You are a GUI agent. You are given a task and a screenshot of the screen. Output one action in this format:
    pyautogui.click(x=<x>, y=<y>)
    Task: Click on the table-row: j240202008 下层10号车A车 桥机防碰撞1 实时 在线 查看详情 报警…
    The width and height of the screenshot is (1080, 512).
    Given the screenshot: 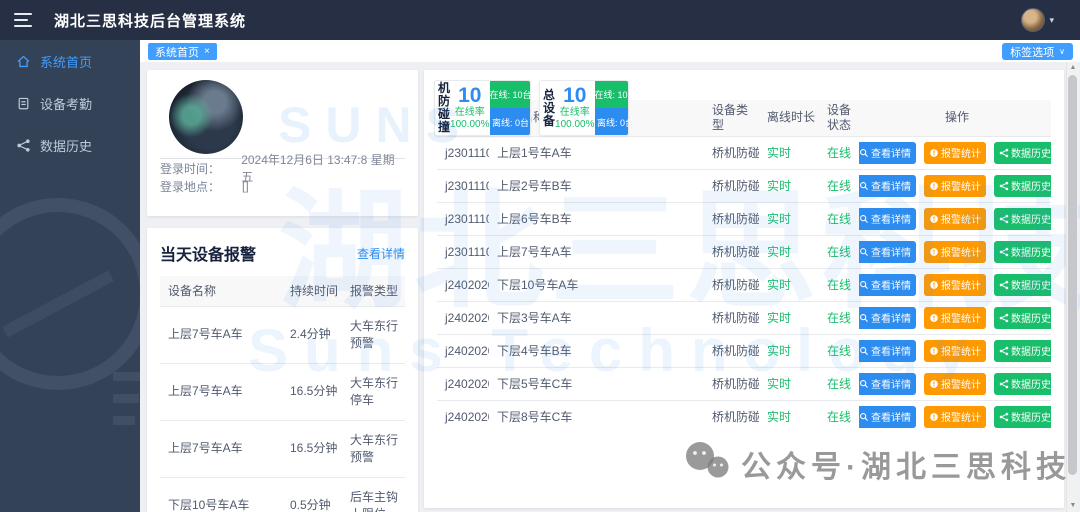 What is the action you would take?
    pyautogui.click(x=744, y=284)
    